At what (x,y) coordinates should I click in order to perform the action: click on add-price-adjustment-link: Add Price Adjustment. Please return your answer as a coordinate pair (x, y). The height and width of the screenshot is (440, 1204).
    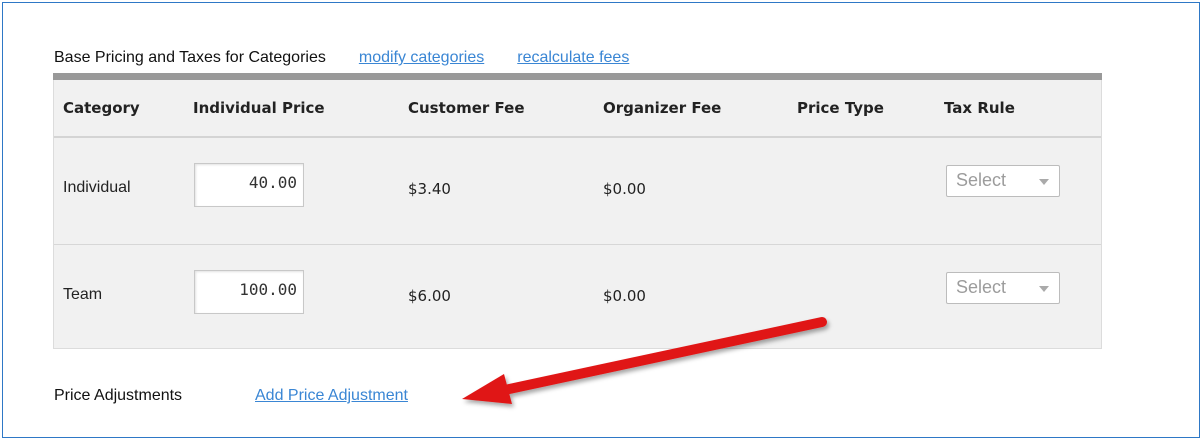
    Looking at the image, I should click on (331, 396).